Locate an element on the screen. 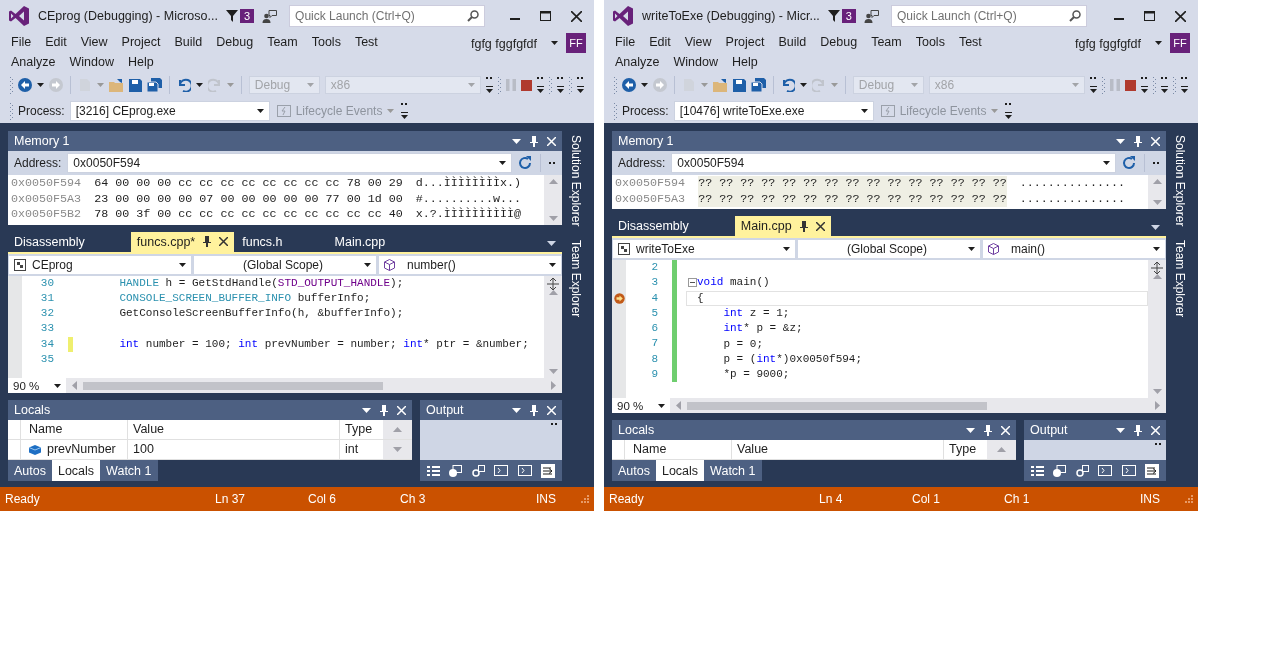  collapse-icon is located at coordinates (692, 283).